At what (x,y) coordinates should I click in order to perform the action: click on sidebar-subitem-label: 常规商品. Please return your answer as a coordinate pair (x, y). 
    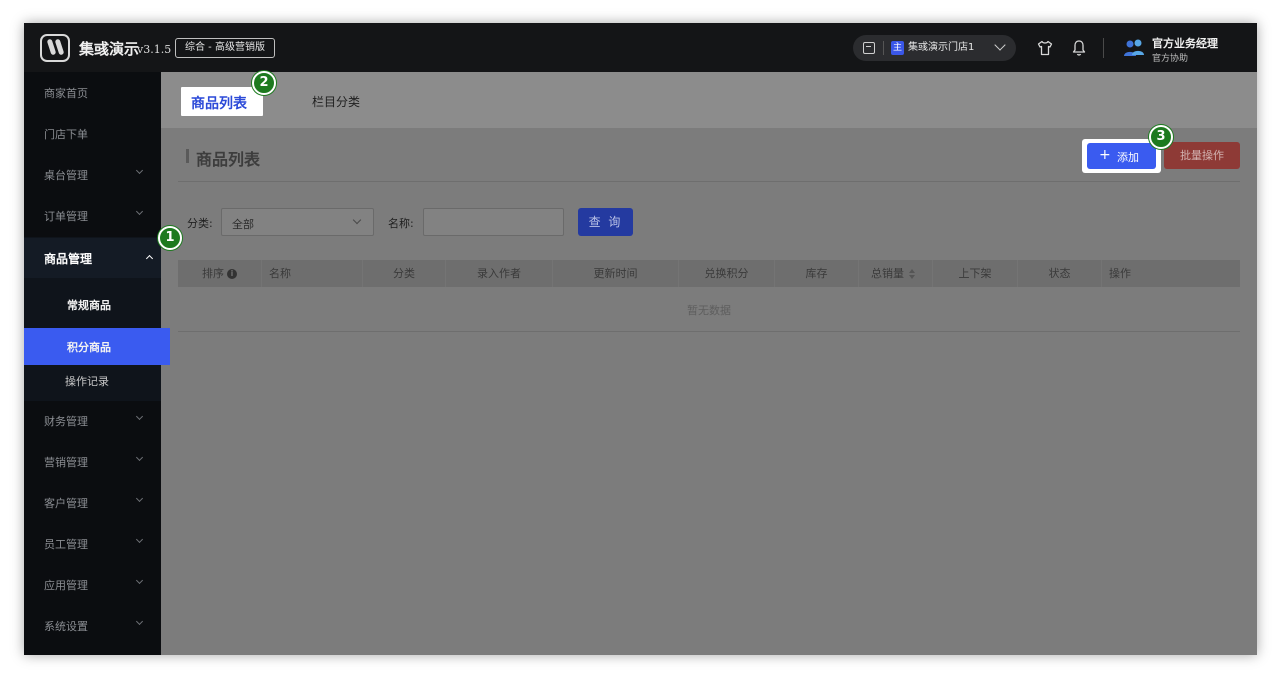
    Looking at the image, I should click on (89, 305).